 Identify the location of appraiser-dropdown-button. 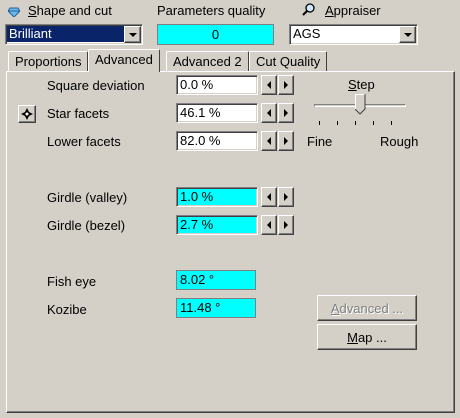
(407, 34).